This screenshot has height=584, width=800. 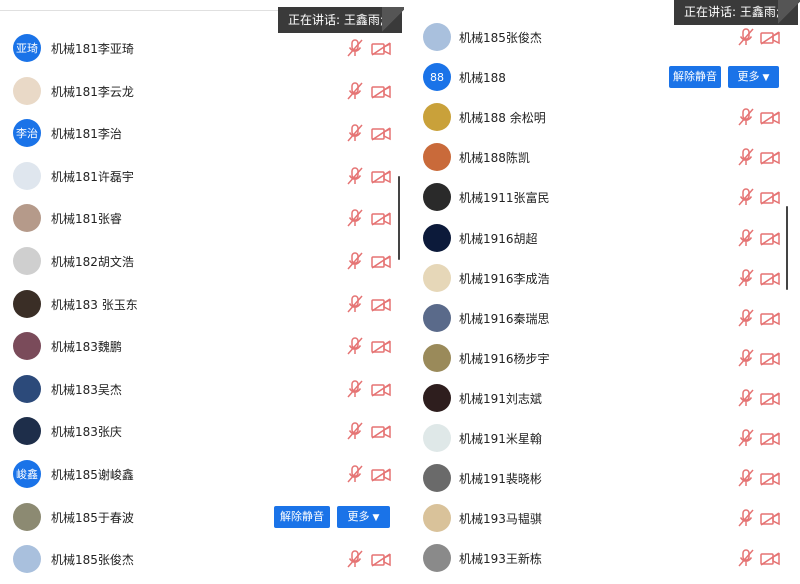 What do you see at coordinates (202, 517) in the screenshot?
I see `participant-row: 机械185于春波 解除静音 更多 ▼` at bounding box center [202, 517].